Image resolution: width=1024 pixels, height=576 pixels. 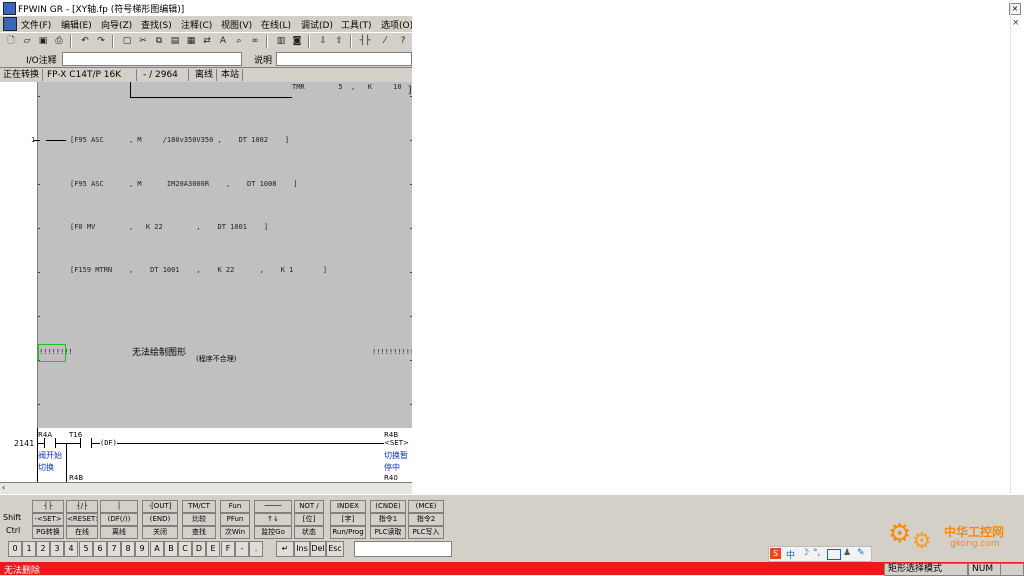 What do you see at coordinates (309, 519) in the screenshot?
I see `fkey-bit: [位]` at bounding box center [309, 519].